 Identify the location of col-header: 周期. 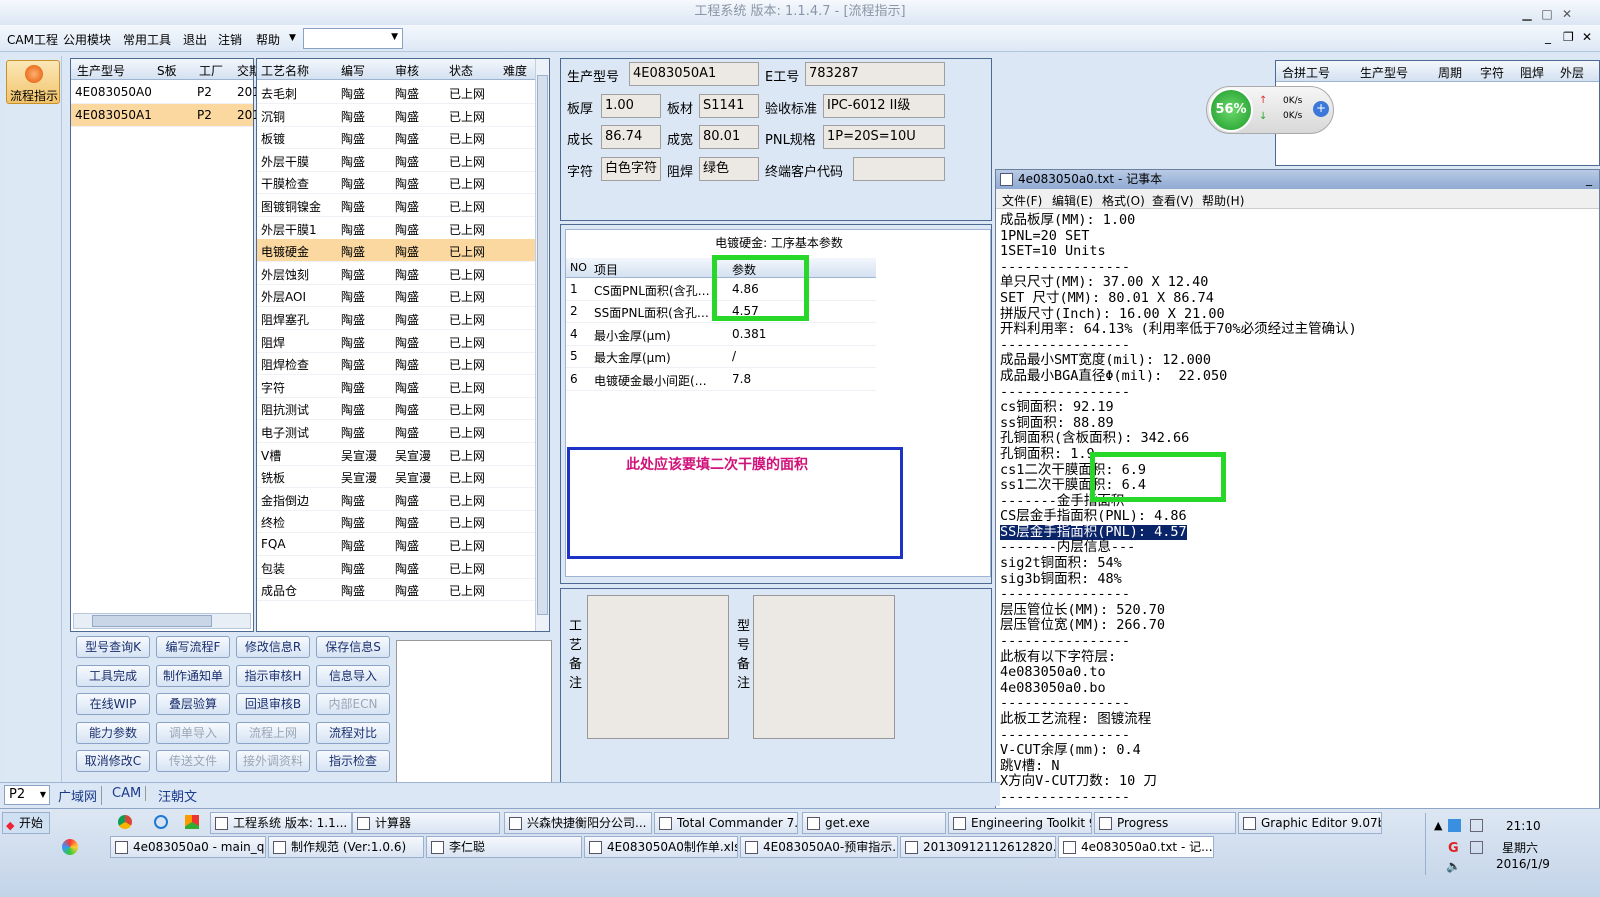
(1450, 72).